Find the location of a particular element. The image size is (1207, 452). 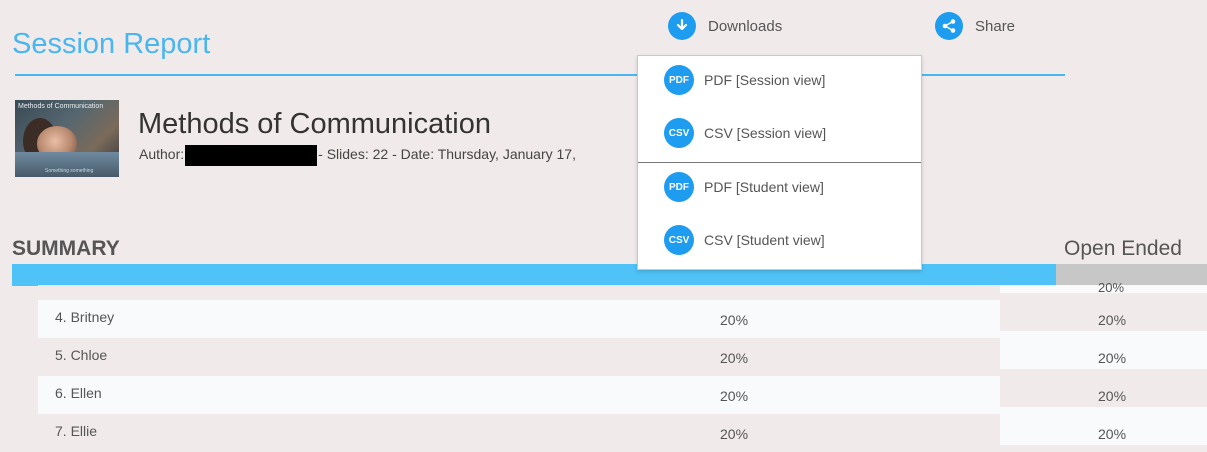

student-name: 7. Ellie is located at coordinates (76, 431).